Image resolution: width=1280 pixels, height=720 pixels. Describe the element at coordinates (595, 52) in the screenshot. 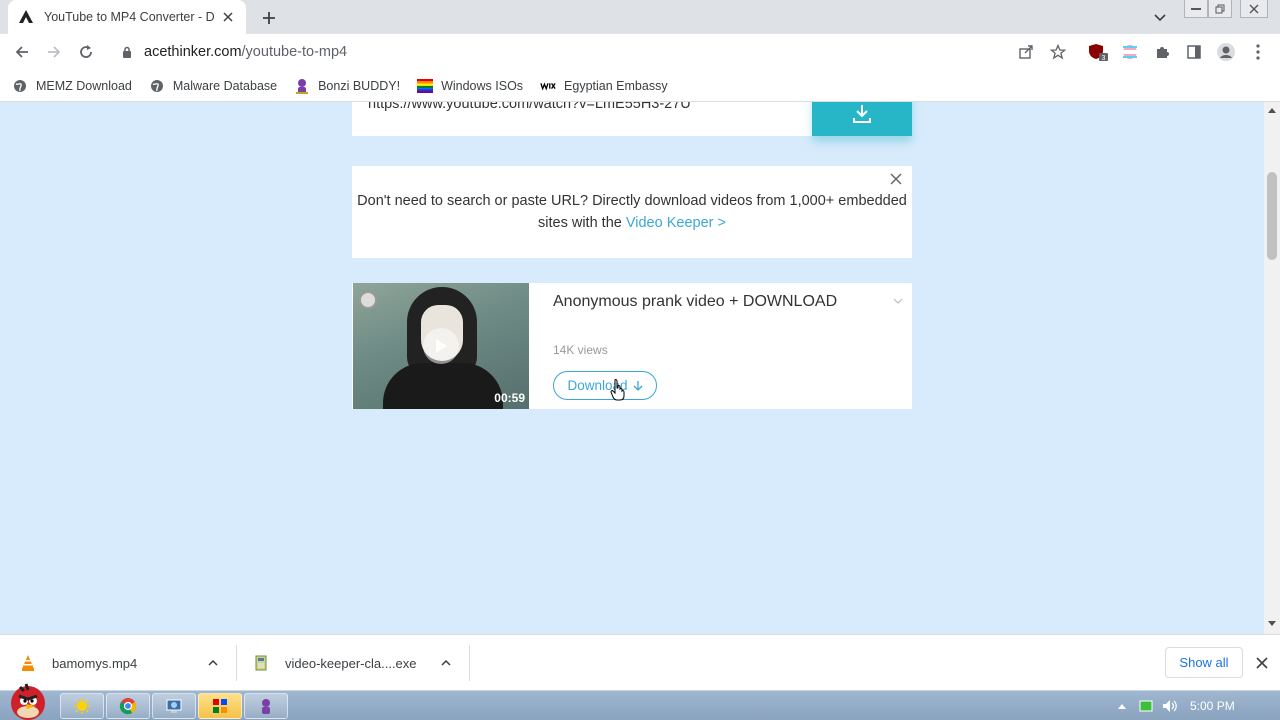

I see `address-bar: acethinker.com/youtube-to-mp4` at that location.